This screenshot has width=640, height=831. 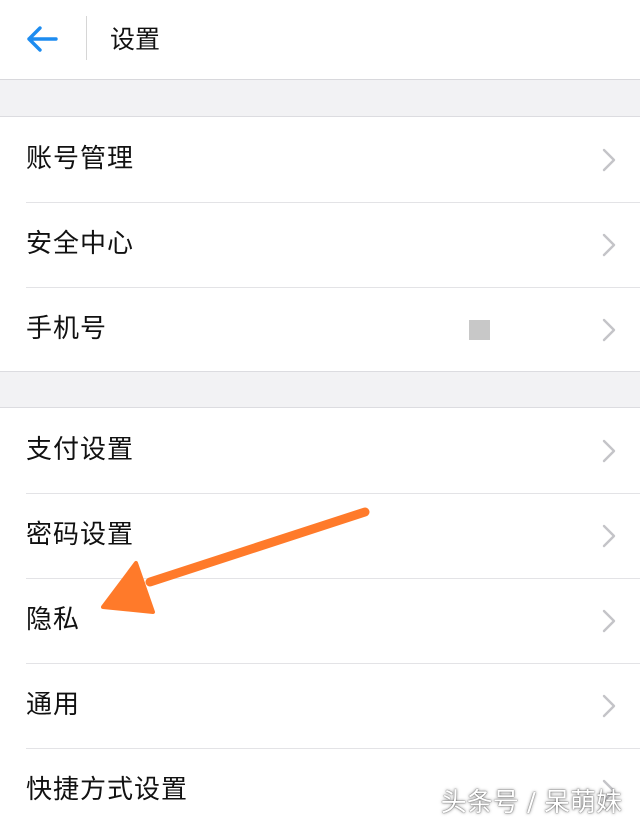 What do you see at coordinates (80, 450) in the screenshot?
I see `row-label: 支付设置` at bounding box center [80, 450].